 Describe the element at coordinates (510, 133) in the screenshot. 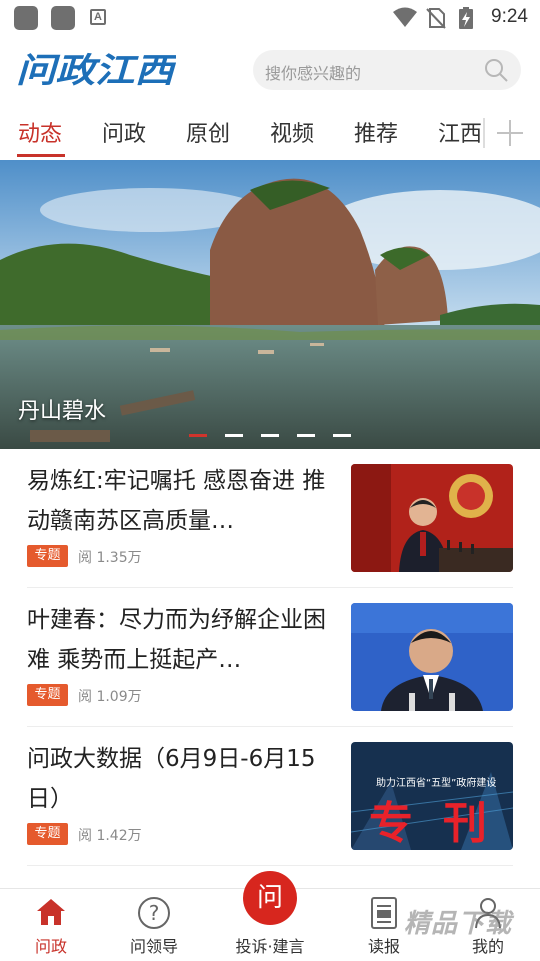

I see `add-channel-icon` at that location.